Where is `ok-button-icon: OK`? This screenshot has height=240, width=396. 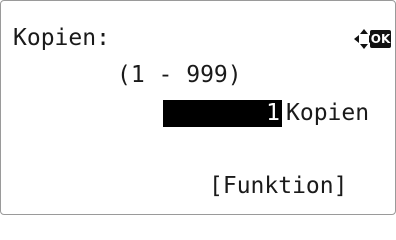 ok-button-icon: OK is located at coordinates (380, 39).